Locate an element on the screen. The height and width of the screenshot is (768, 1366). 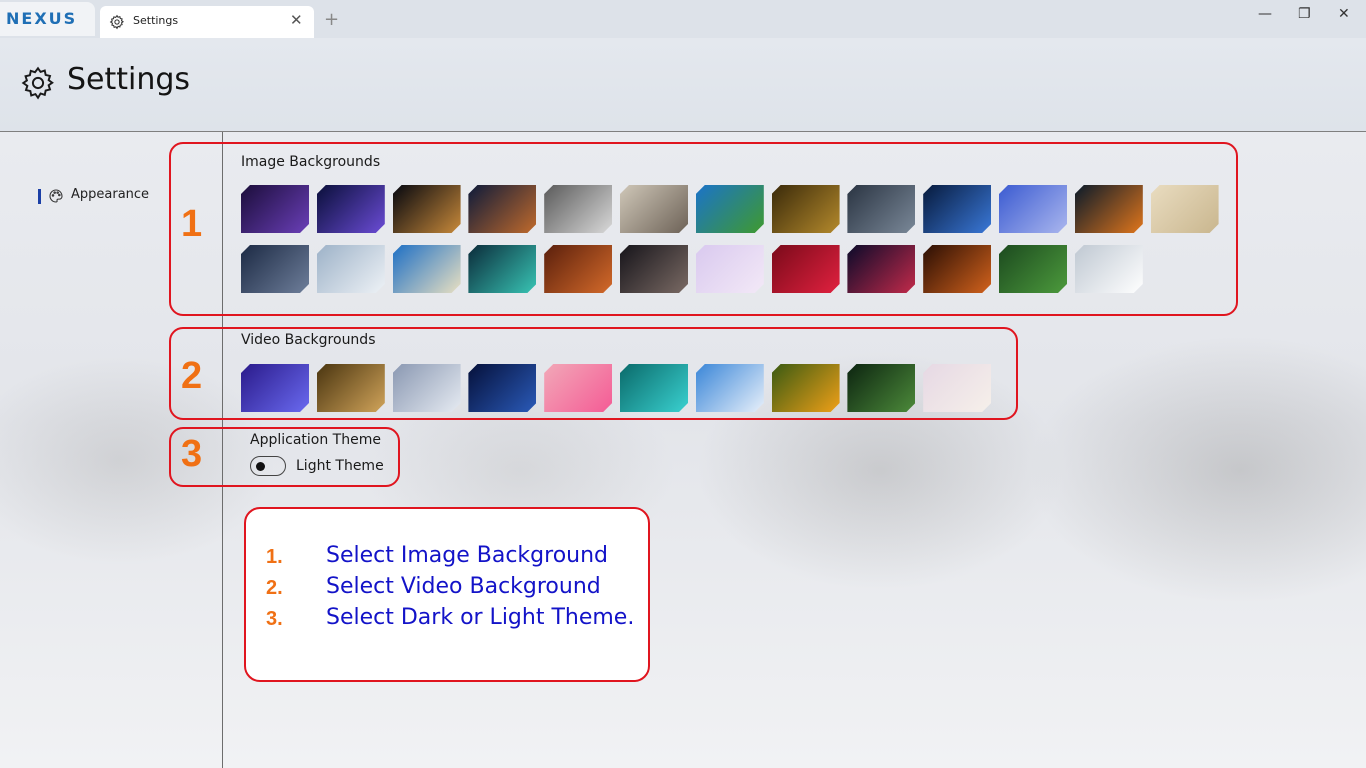
settings-gear-icon is located at coordinates (37, 83).